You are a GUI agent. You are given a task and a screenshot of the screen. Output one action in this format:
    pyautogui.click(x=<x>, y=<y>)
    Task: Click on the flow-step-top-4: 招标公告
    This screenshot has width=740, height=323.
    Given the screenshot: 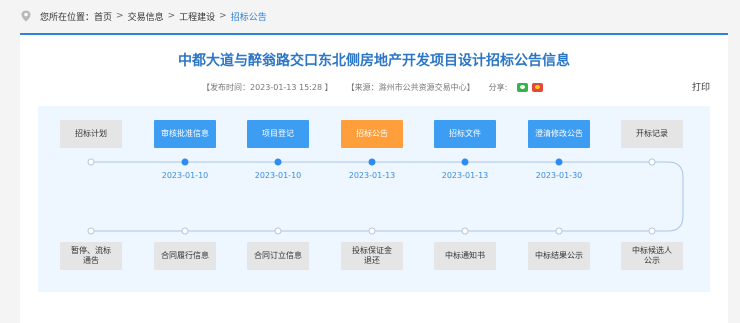 What is the action you would take?
    pyautogui.click(x=372, y=134)
    